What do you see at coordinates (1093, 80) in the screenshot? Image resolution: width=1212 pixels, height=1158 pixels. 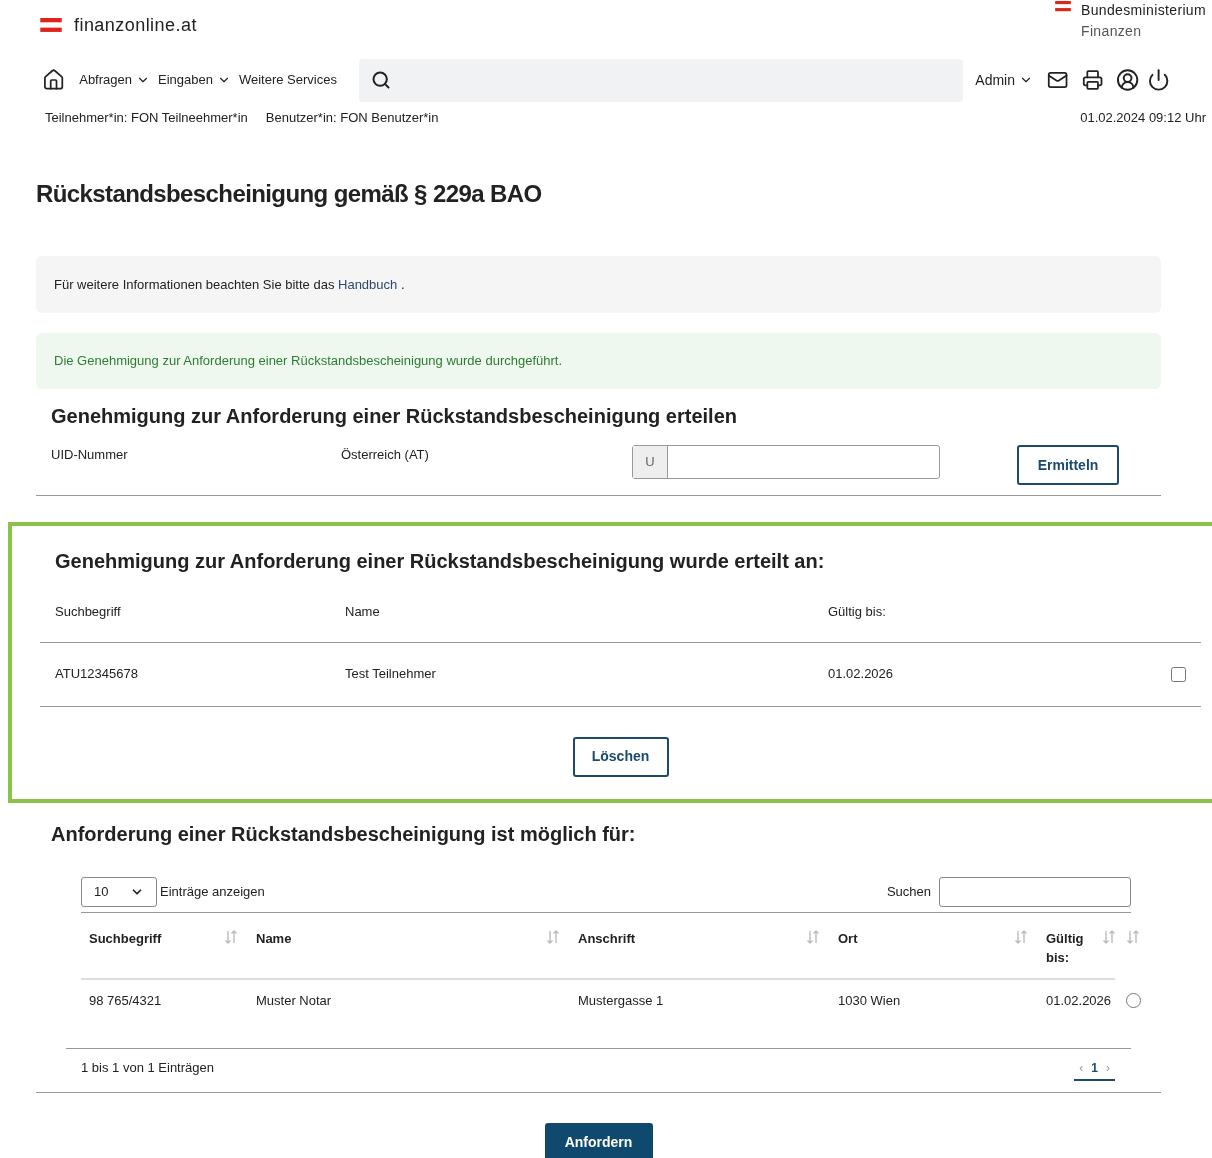 I see `printer-icon` at bounding box center [1093, 80].